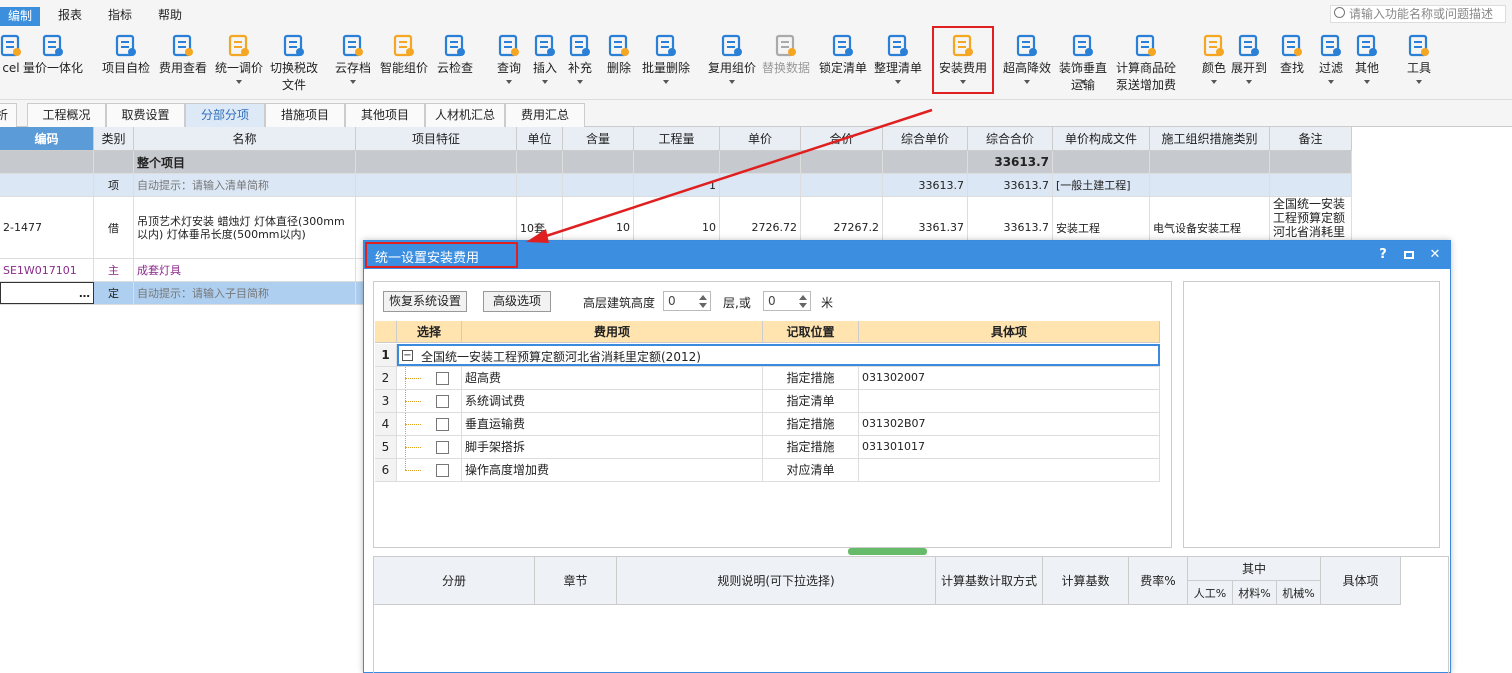 This screenshot has width=1512, height=673. Describe the element at coordinates (245, 293) in the screenshot. I see `grid-cell-name: 自动提示：请输入子目简称` at that location.